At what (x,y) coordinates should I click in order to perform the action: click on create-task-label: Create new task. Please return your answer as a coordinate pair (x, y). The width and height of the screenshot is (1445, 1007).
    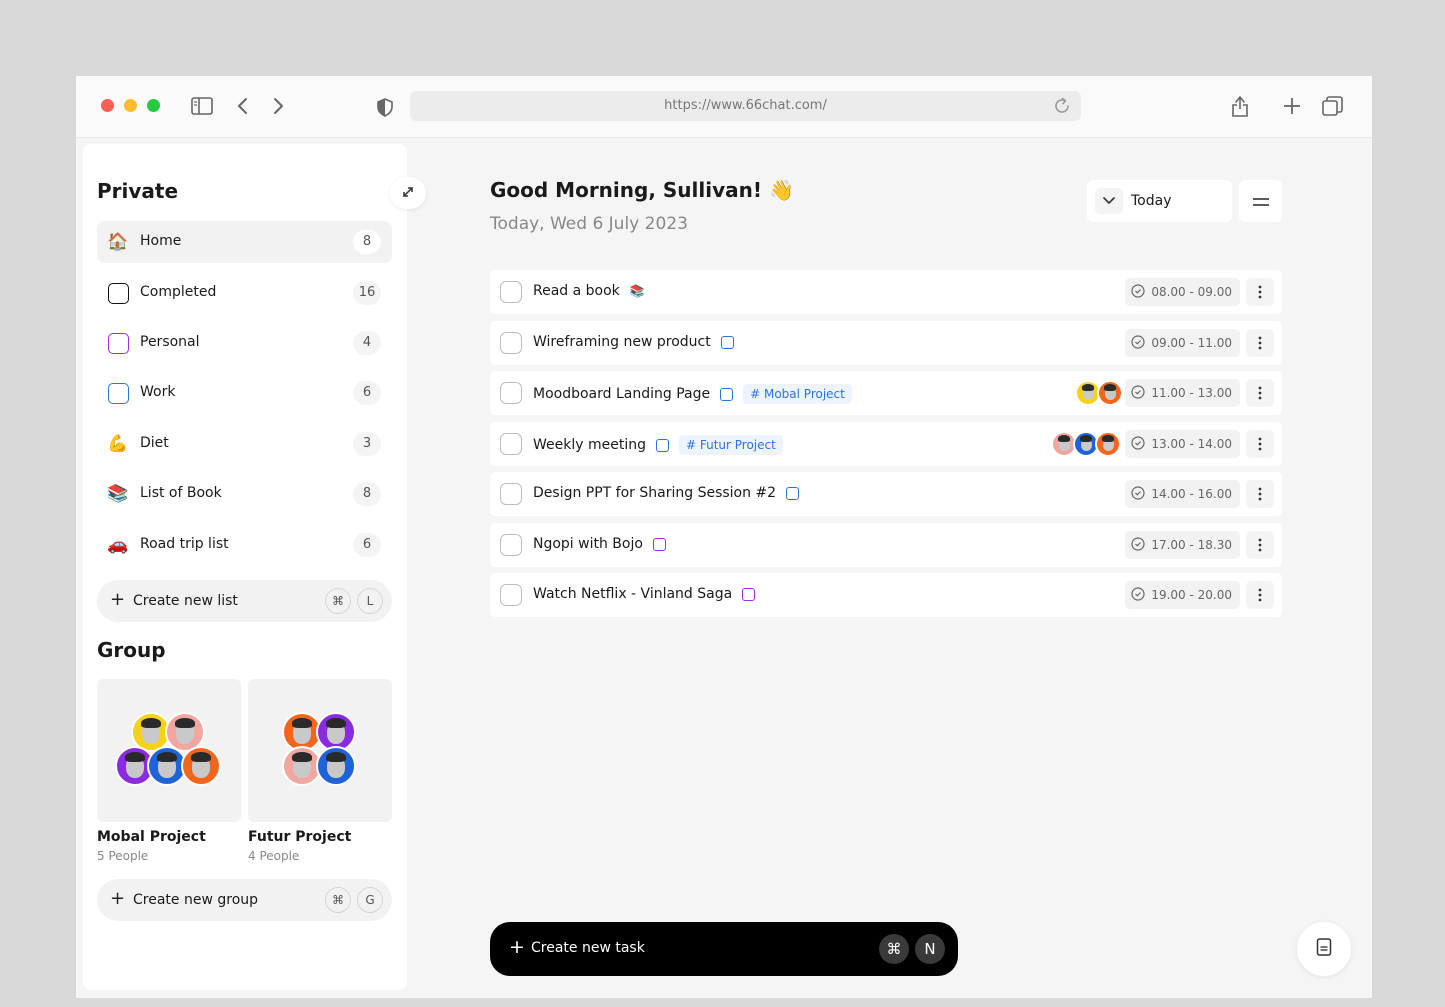
    Looking at the image, I should click on (588, 948).